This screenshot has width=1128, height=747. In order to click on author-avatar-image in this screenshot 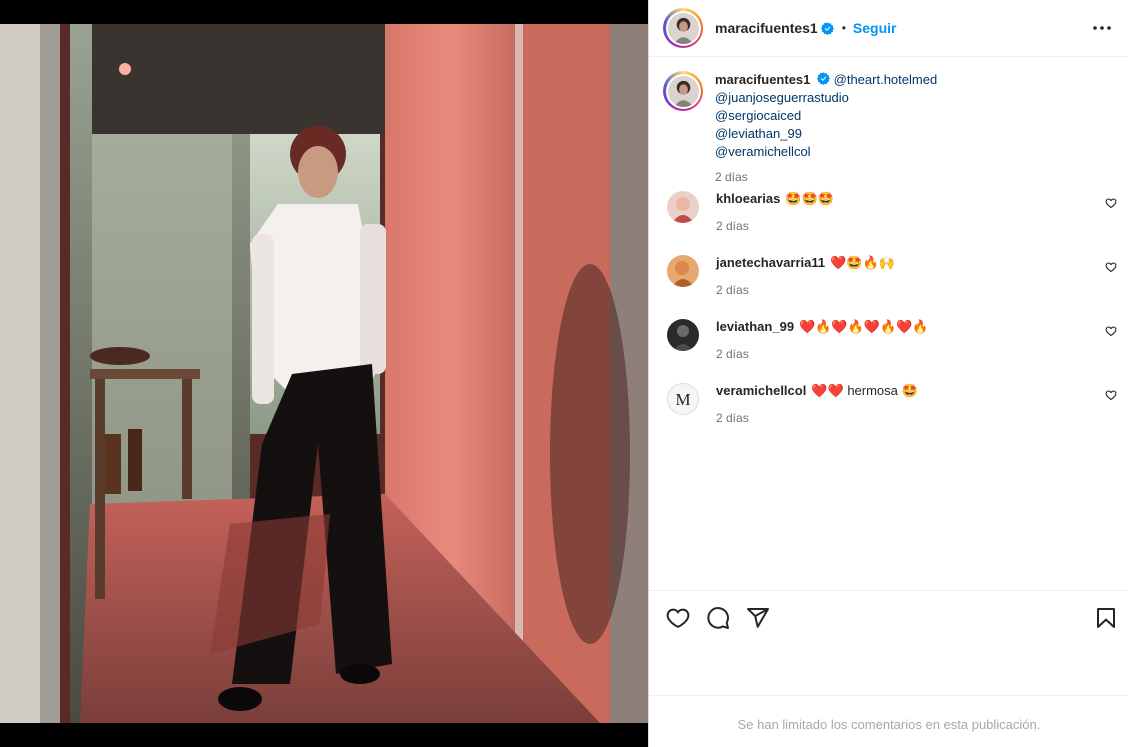, I will do `click(683, 28)`.